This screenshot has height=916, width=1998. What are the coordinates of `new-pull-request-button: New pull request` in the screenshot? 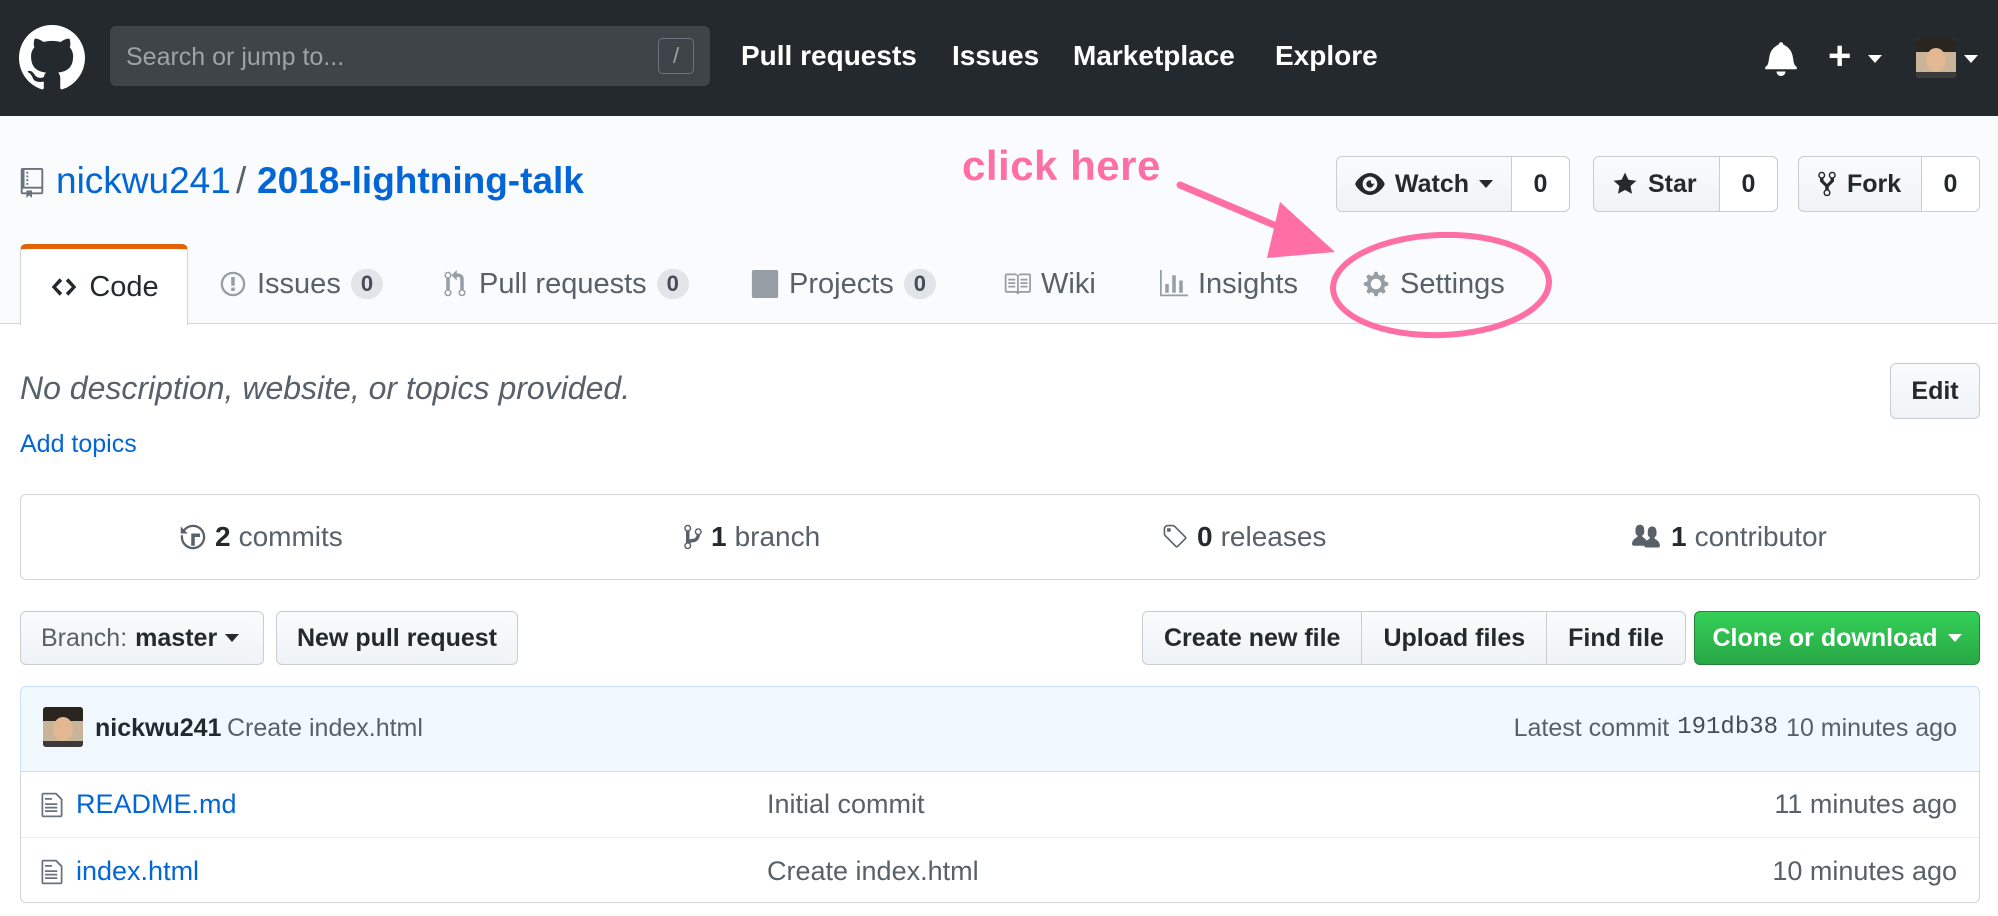 It's located at (397, 638).